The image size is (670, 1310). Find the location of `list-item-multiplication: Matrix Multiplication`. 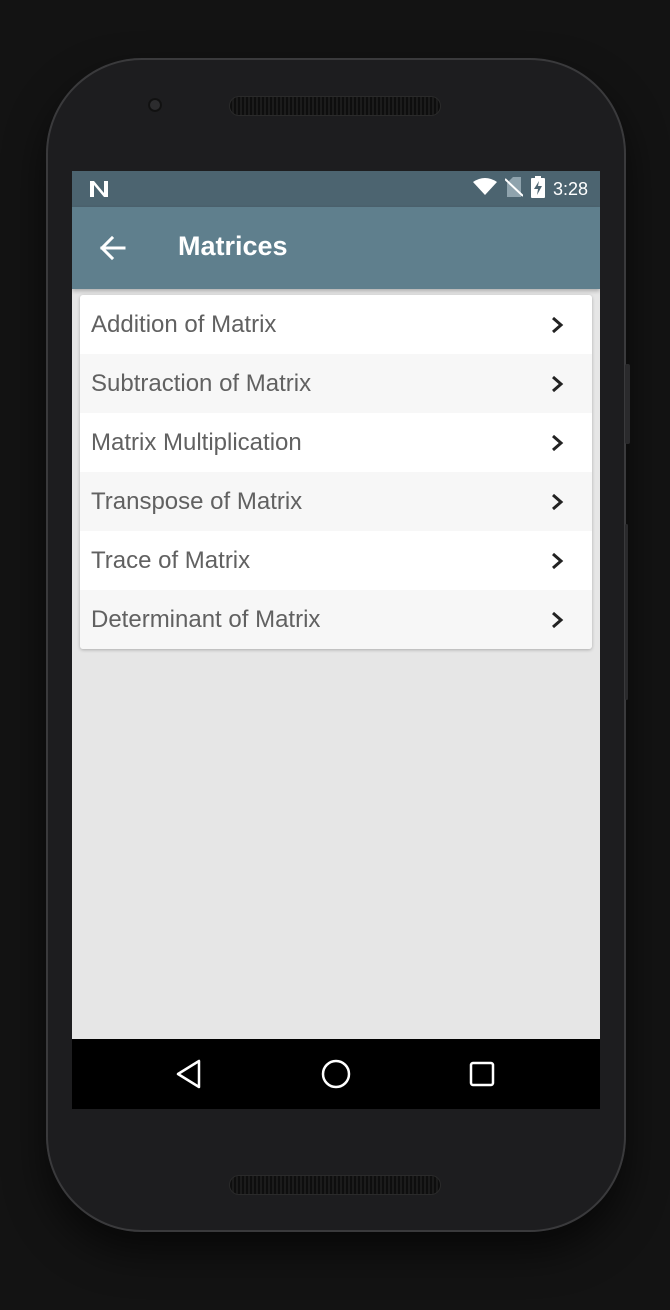

list-item-multiplication: Matrix Multiplication is located at coordinates (336, 442).